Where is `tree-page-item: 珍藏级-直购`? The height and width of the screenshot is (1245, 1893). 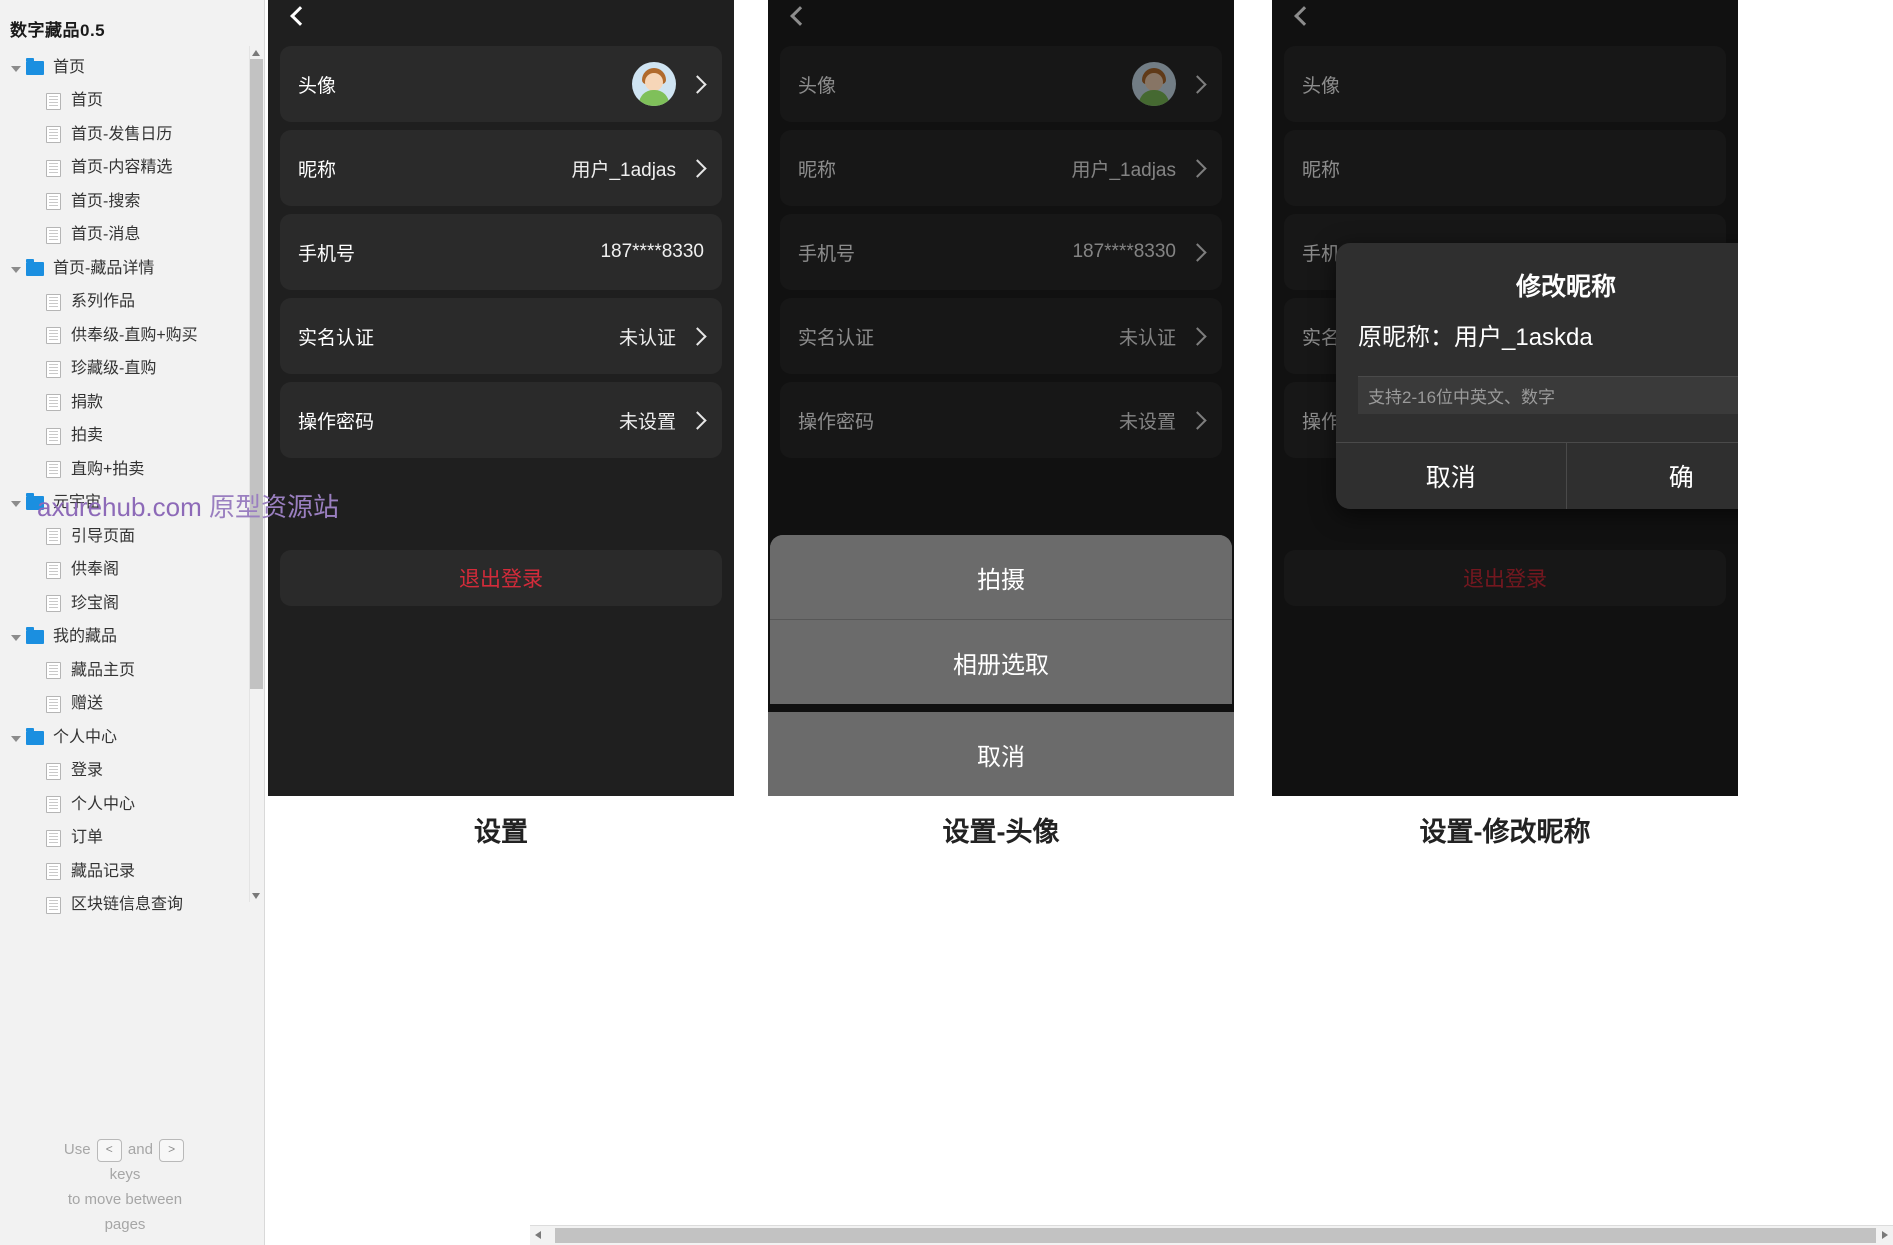
tree-page-item: 珍藏级-直购 is located at coordinates (132, 370).